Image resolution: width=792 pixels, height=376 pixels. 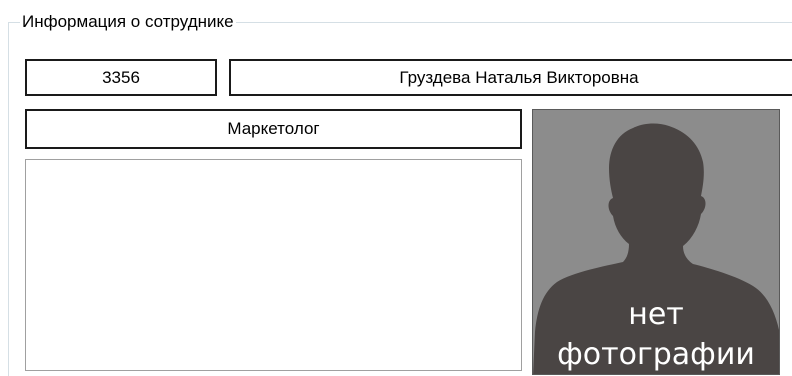 What do you see at coordinates (273, 129) in the screenshot?
I see `employee-position-field: Маркетолог` at bounding box center [273, 129].